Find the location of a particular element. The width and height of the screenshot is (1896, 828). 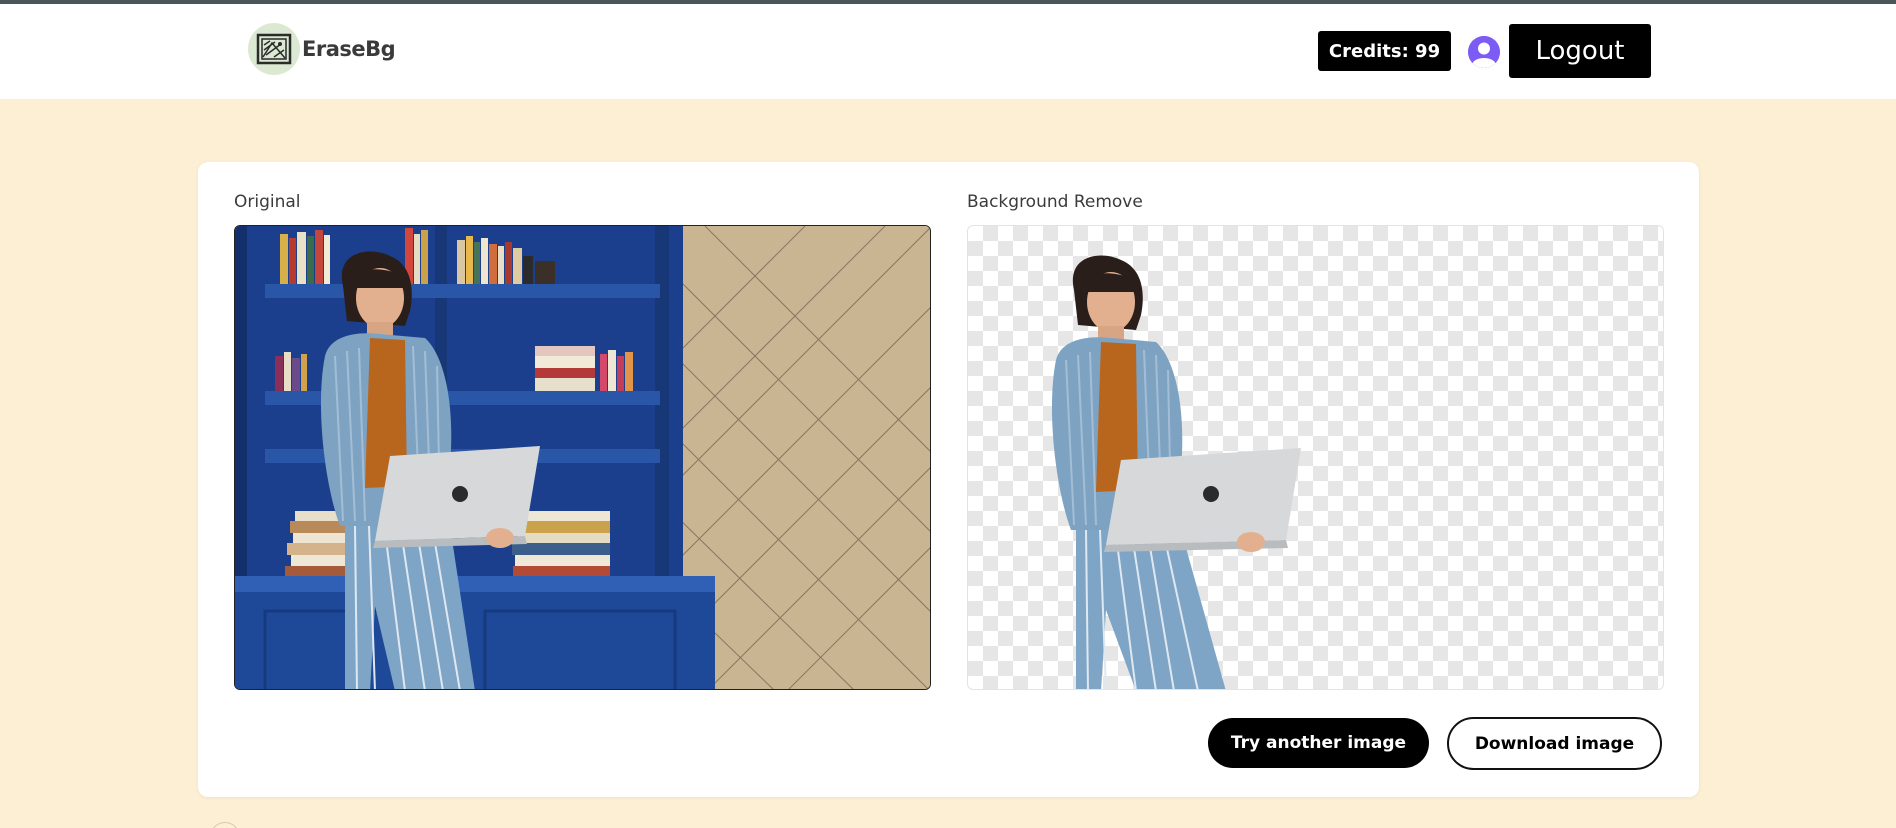

app-name: EraseBg is located at coordinates (349, 49).